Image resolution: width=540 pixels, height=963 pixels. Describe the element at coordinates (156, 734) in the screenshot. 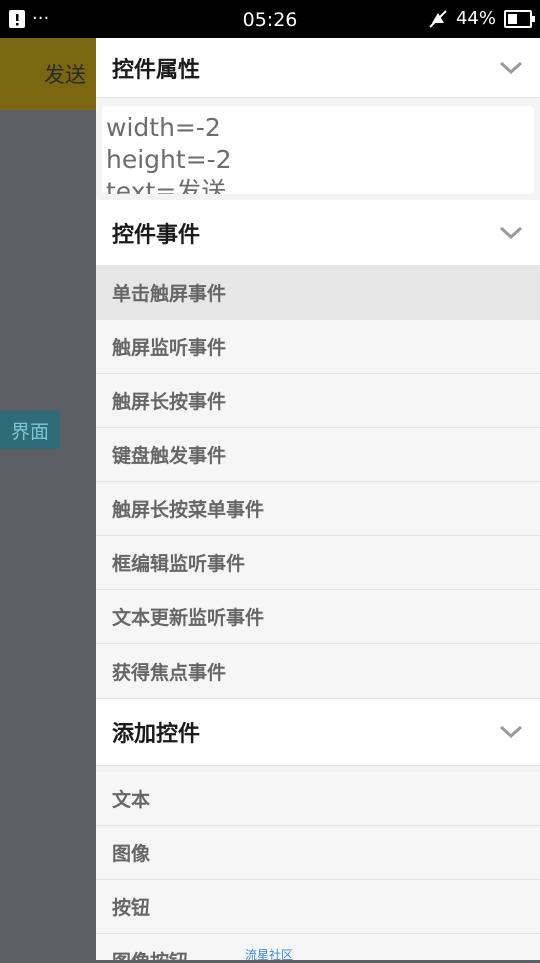

I see `add-control-title: 添加控件` at that location.